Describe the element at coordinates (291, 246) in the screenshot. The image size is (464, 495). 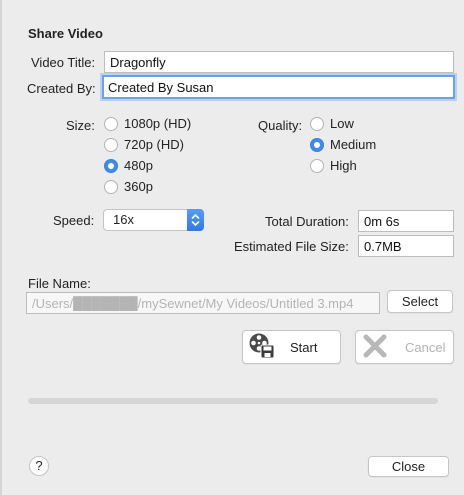
I see `estimated-size-label: Estimated File Size:` at that location.